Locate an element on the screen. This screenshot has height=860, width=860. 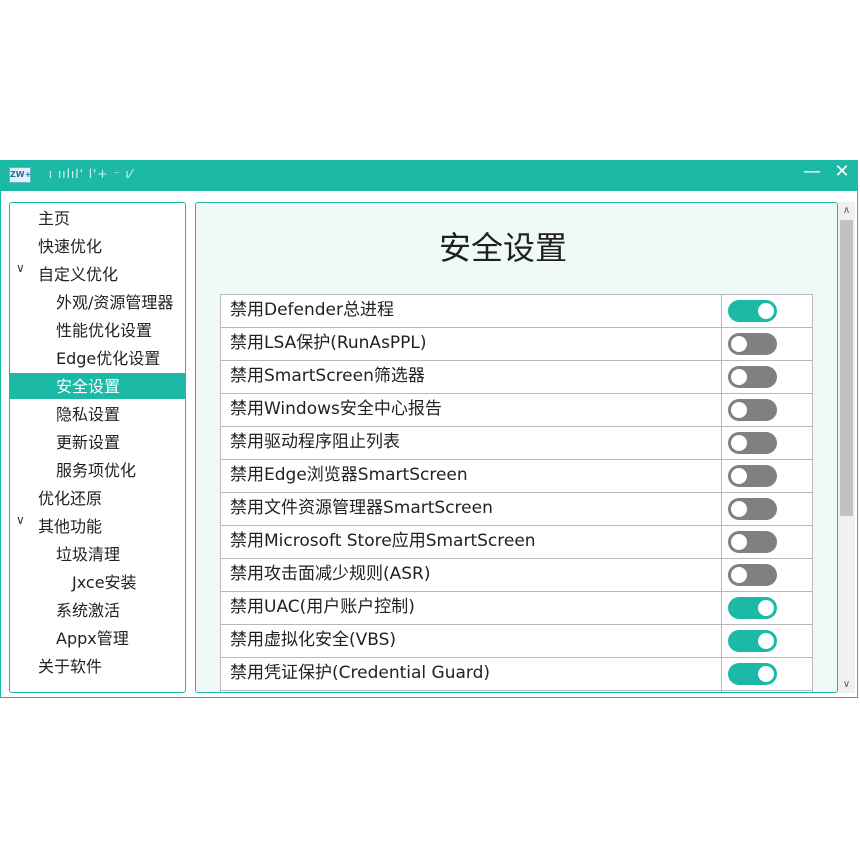
sidebar-item-edge: Edge优化设置 is located at coordinates (97, 358).